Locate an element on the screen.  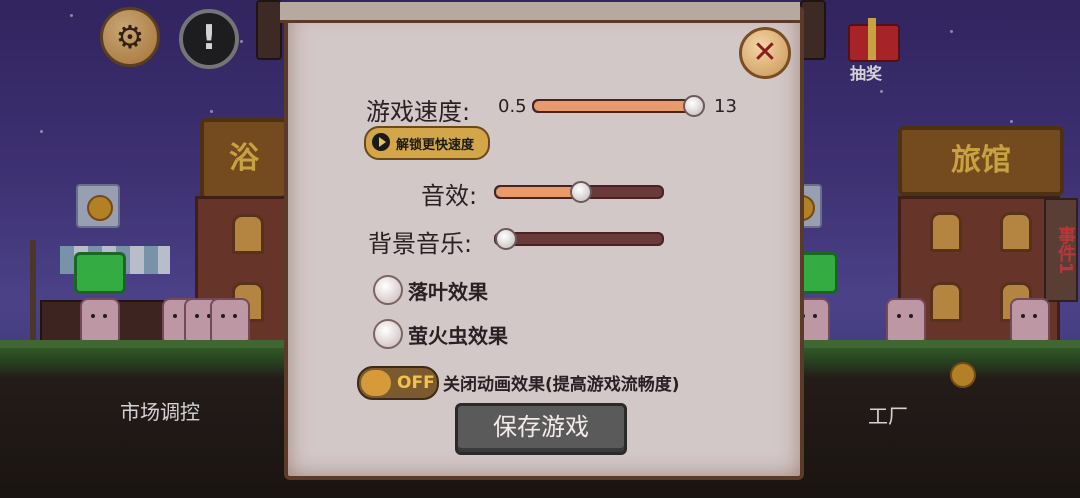
save-game-button: 保存游戏 is located at coordinates (541, 429).